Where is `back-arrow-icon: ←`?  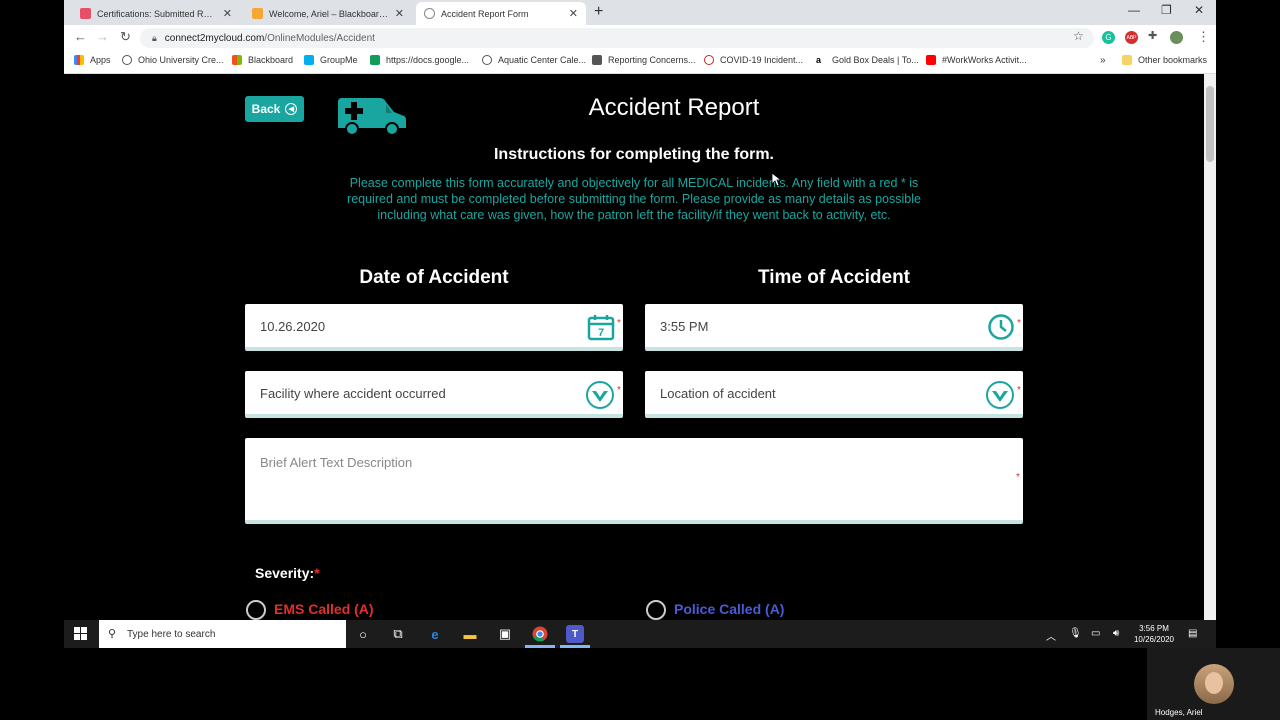
back-arrow-icon: ← is located at coordinates (80, 36).